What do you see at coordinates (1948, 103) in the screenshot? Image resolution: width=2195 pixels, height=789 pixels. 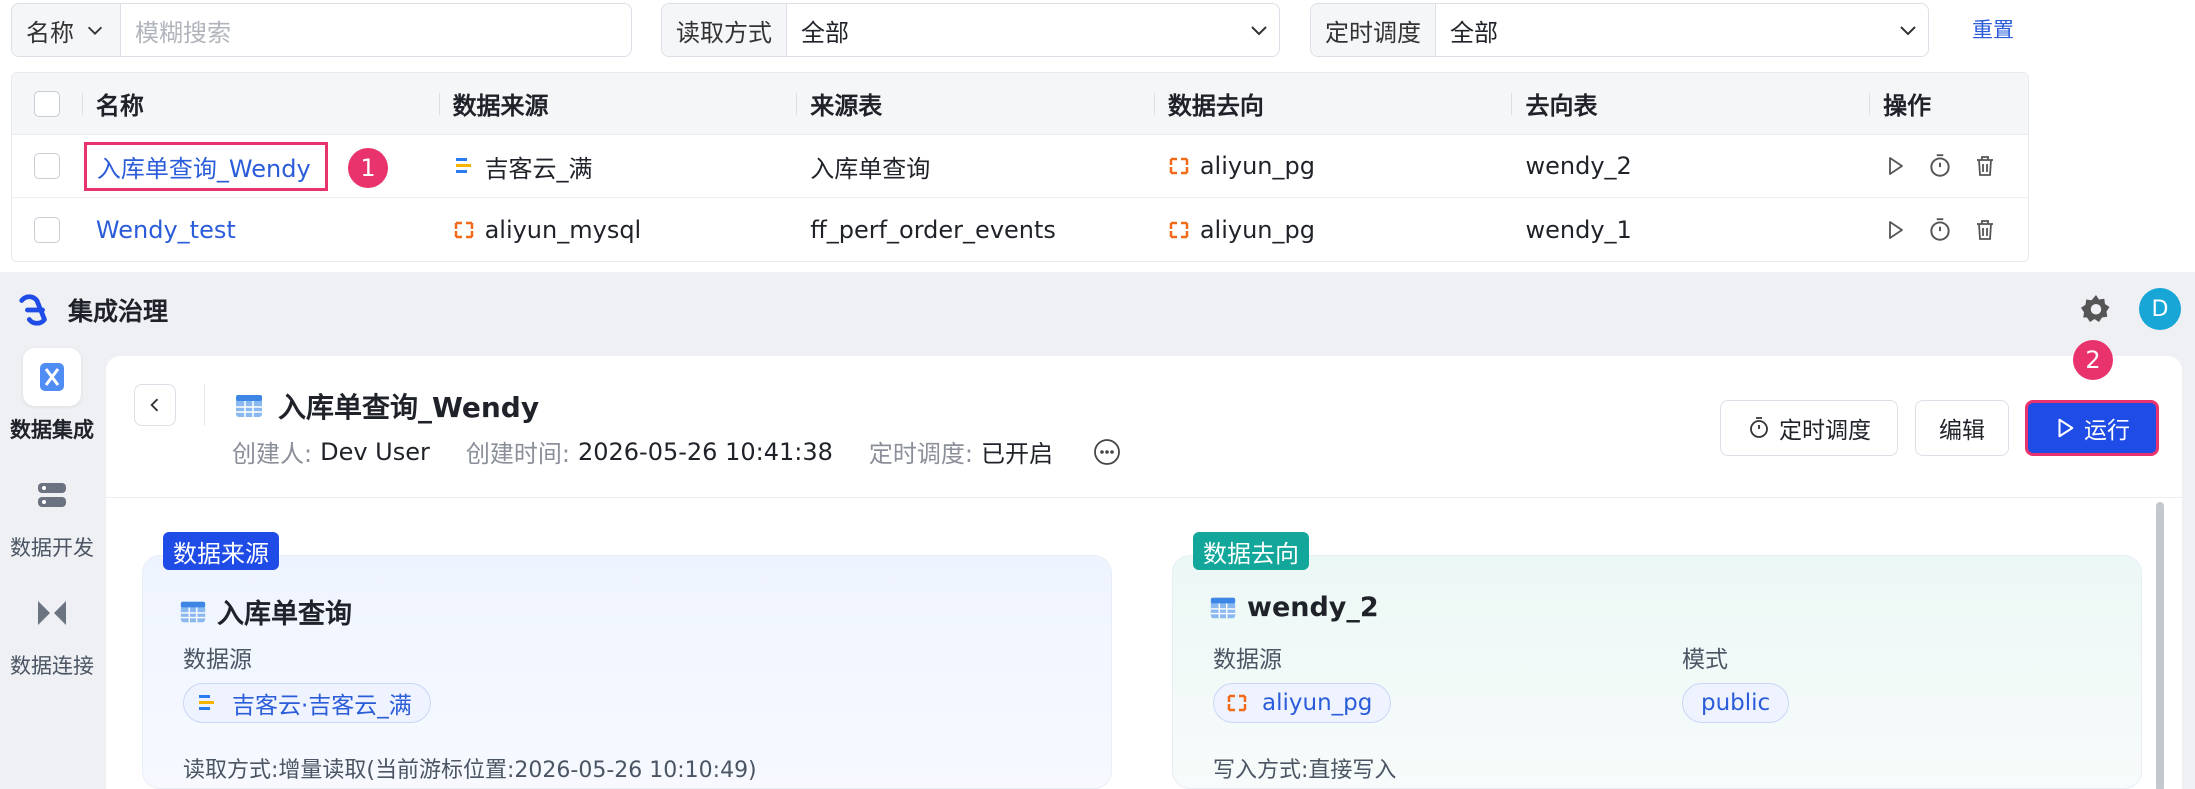 I see `column-header: 操作` at bounding box center [1948, 103].